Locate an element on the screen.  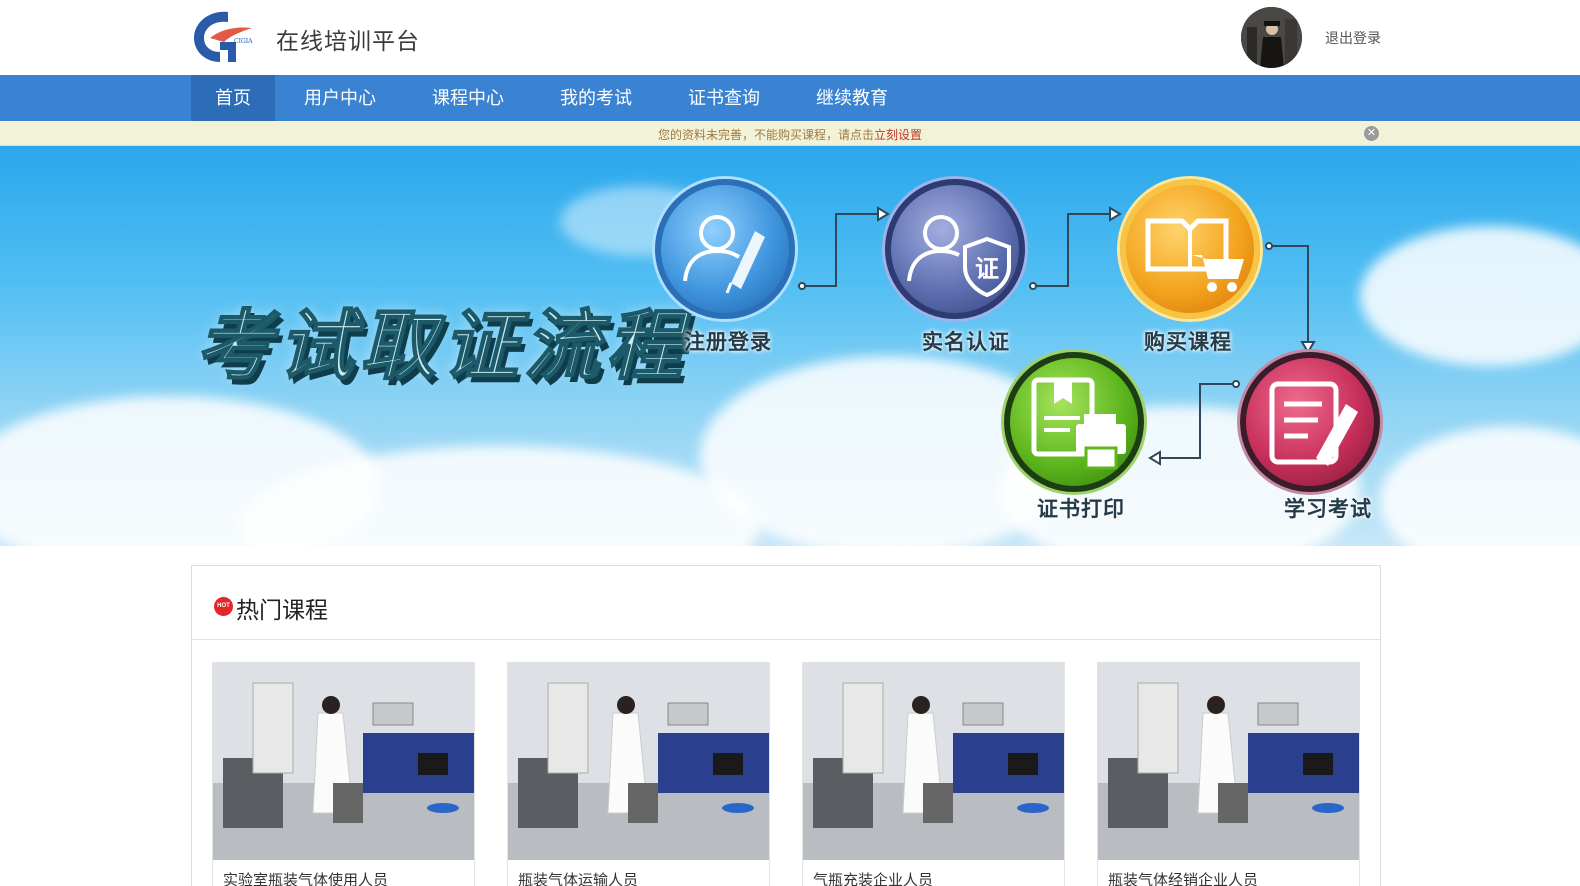
panel-header: HOT 热门课程 is located at coordinates (786, 603).